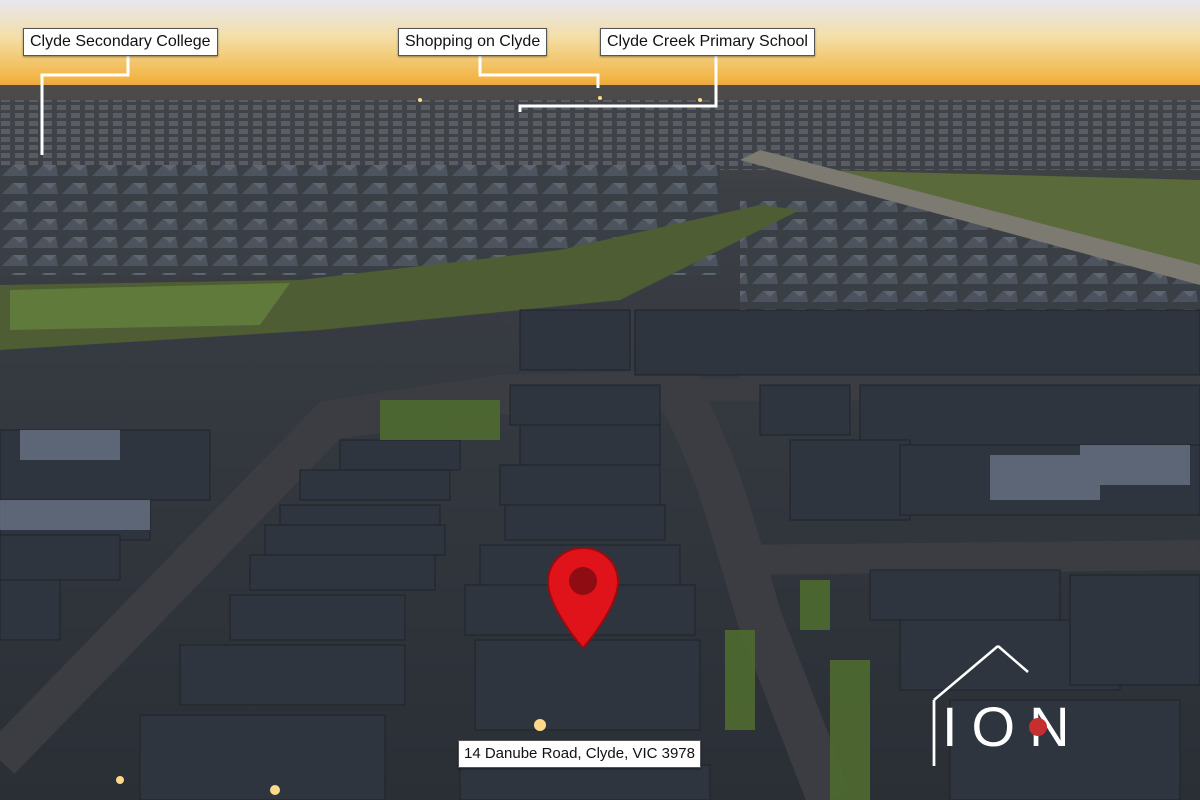 The height and width of the screenshot is (800, 1200). What do you see at coordinates (1013, 726) in the screenshot?
I see `logo-text: ION` at bounding box center [1013, 726].